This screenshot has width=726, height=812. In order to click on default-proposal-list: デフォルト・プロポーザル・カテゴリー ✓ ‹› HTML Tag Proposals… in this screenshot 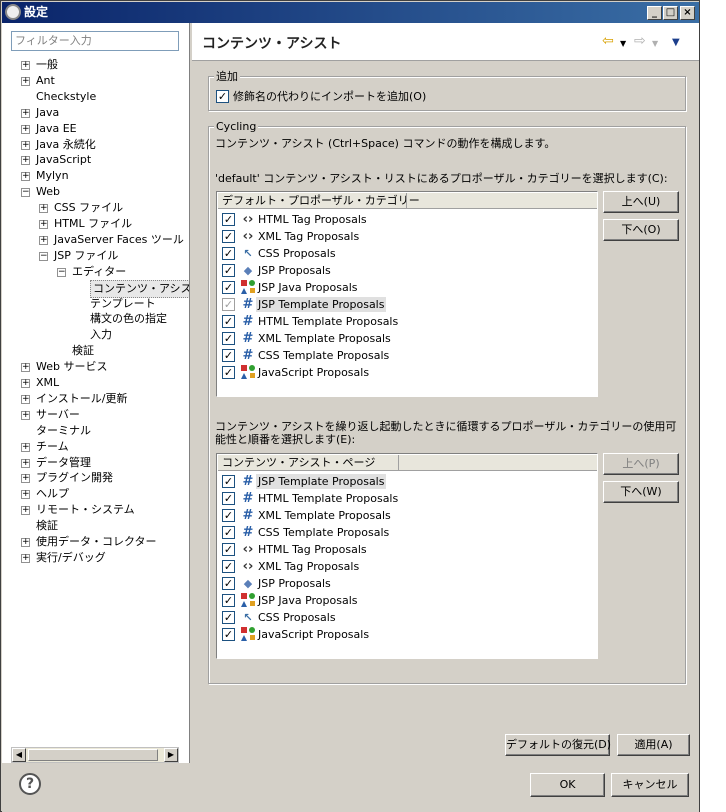, I will do `click(407, 294)`.